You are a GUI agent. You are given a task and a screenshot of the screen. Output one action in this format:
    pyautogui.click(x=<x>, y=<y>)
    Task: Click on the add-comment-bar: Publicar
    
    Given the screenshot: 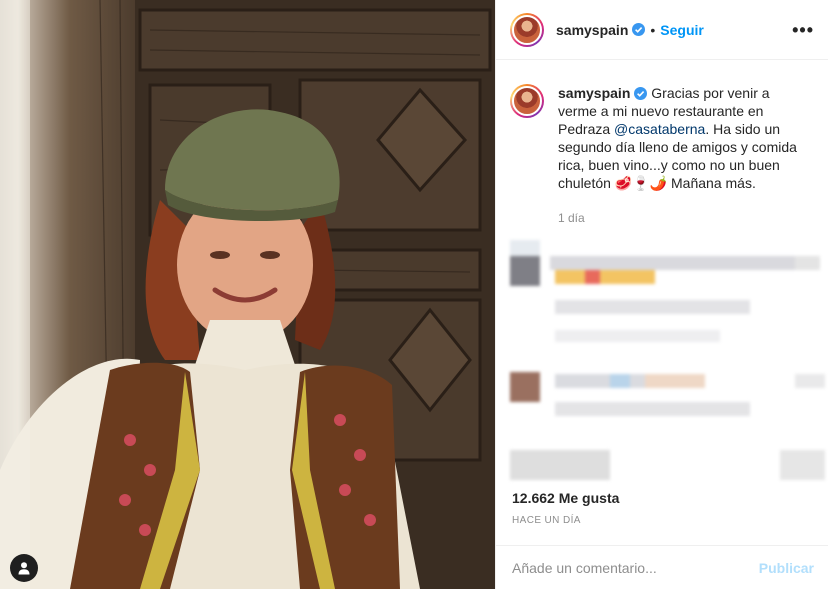 What is the action you would take?
    pyautogui.click(x=661, y=567)
    